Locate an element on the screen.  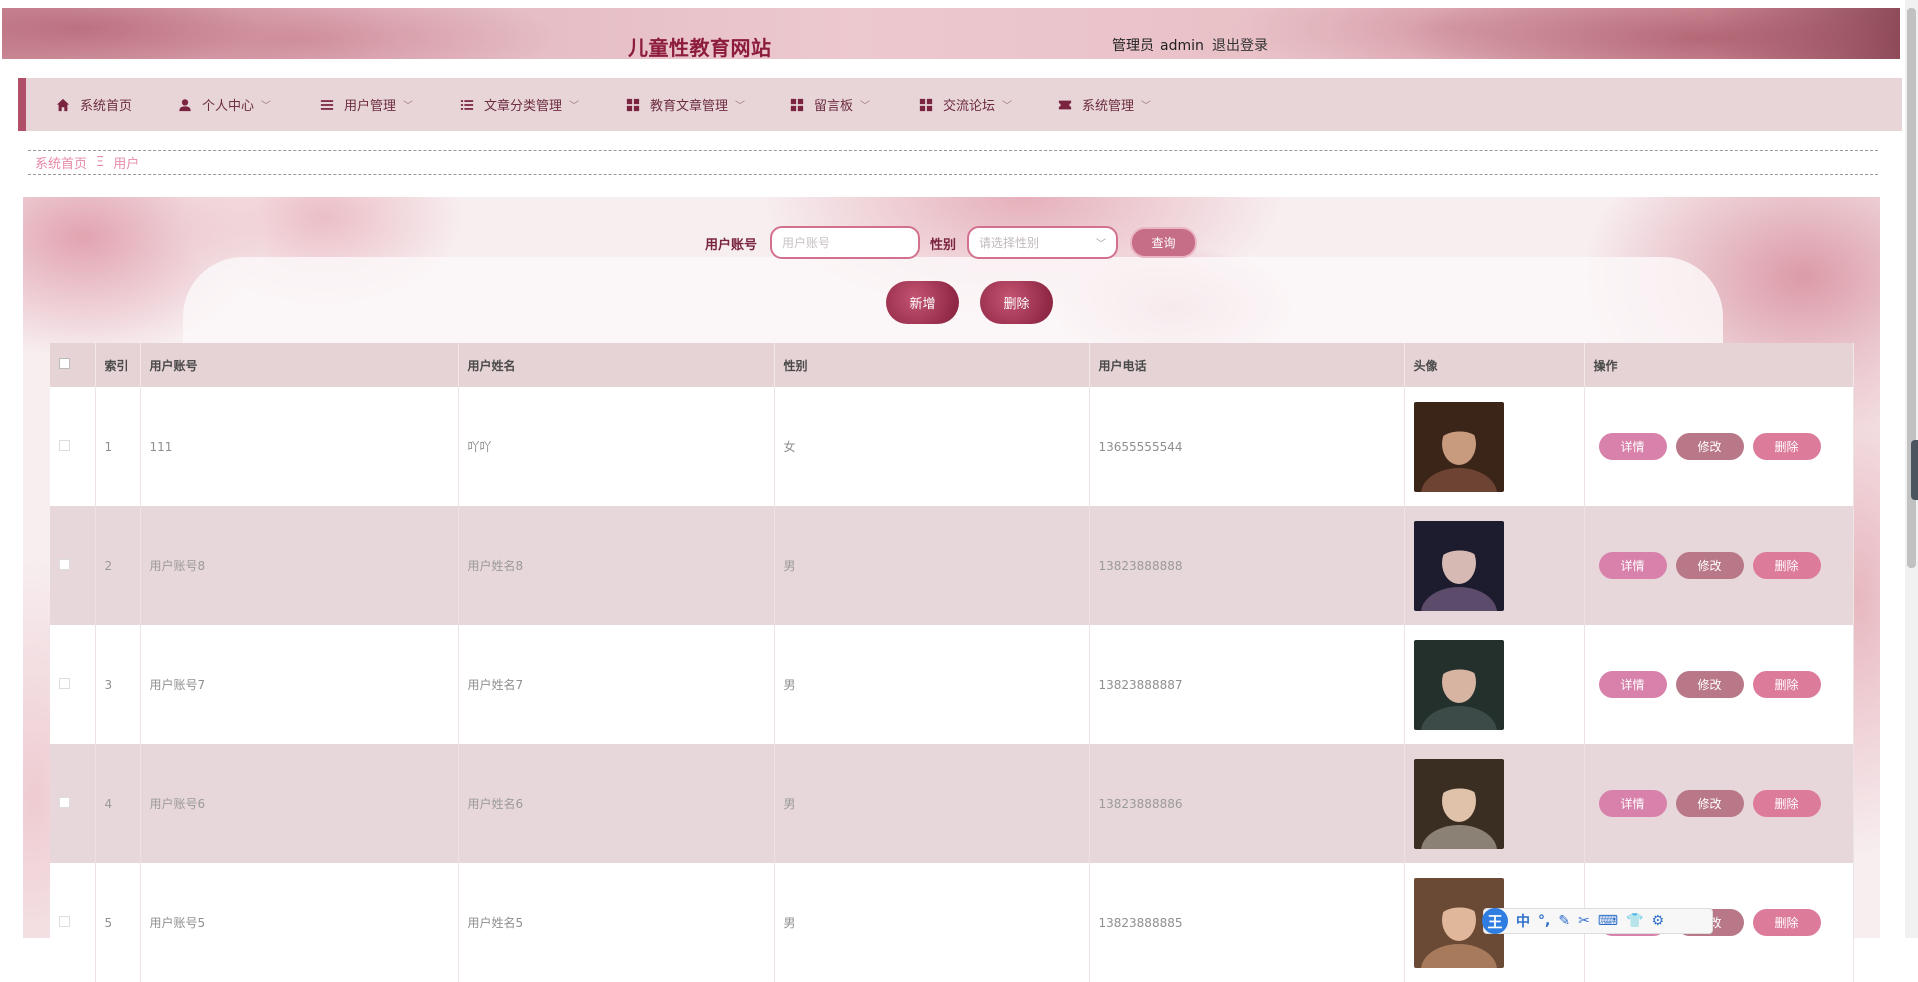
column-header: 用户电话 is located at coordinates (1247, 365).